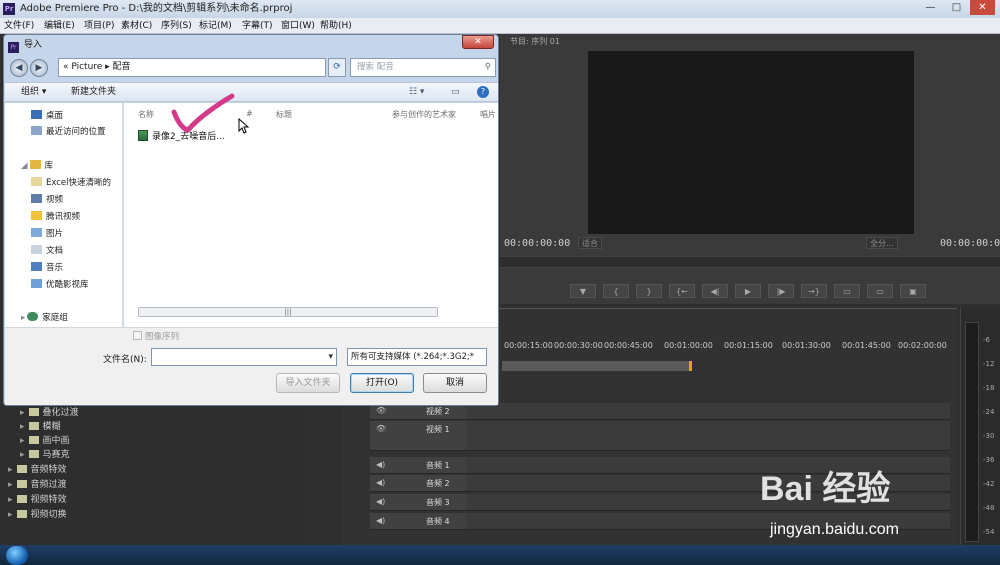 Image resolution: width=1000 pixels, height=565 pixels. Describe the element at coordinates (37, 468) in the screenshot. I see `tree-item: ▸ 音频特效` at that location.